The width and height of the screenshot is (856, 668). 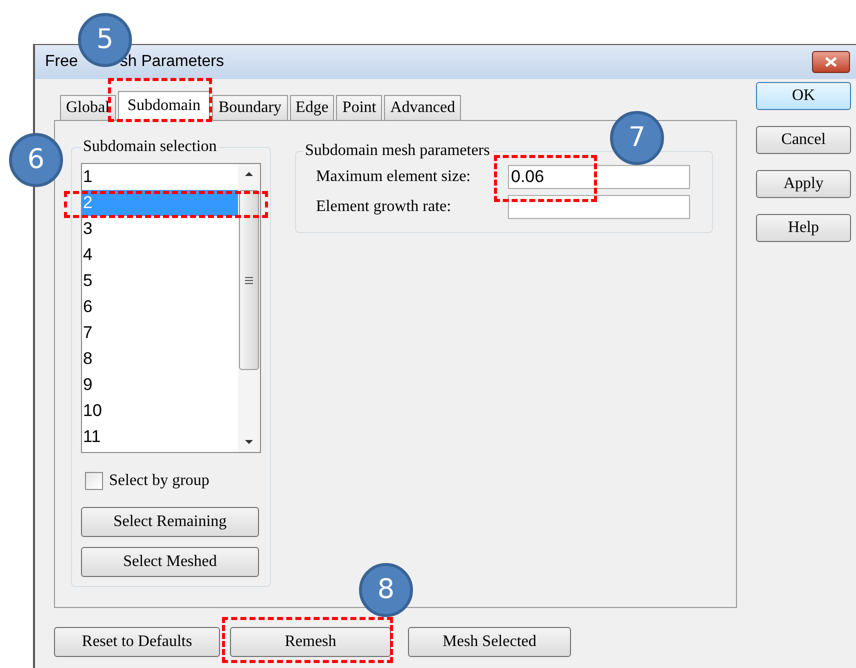 What do you see at coordinates (599, 207) in the screenshot?
I see `input-field` at bounding box center [599, 207].